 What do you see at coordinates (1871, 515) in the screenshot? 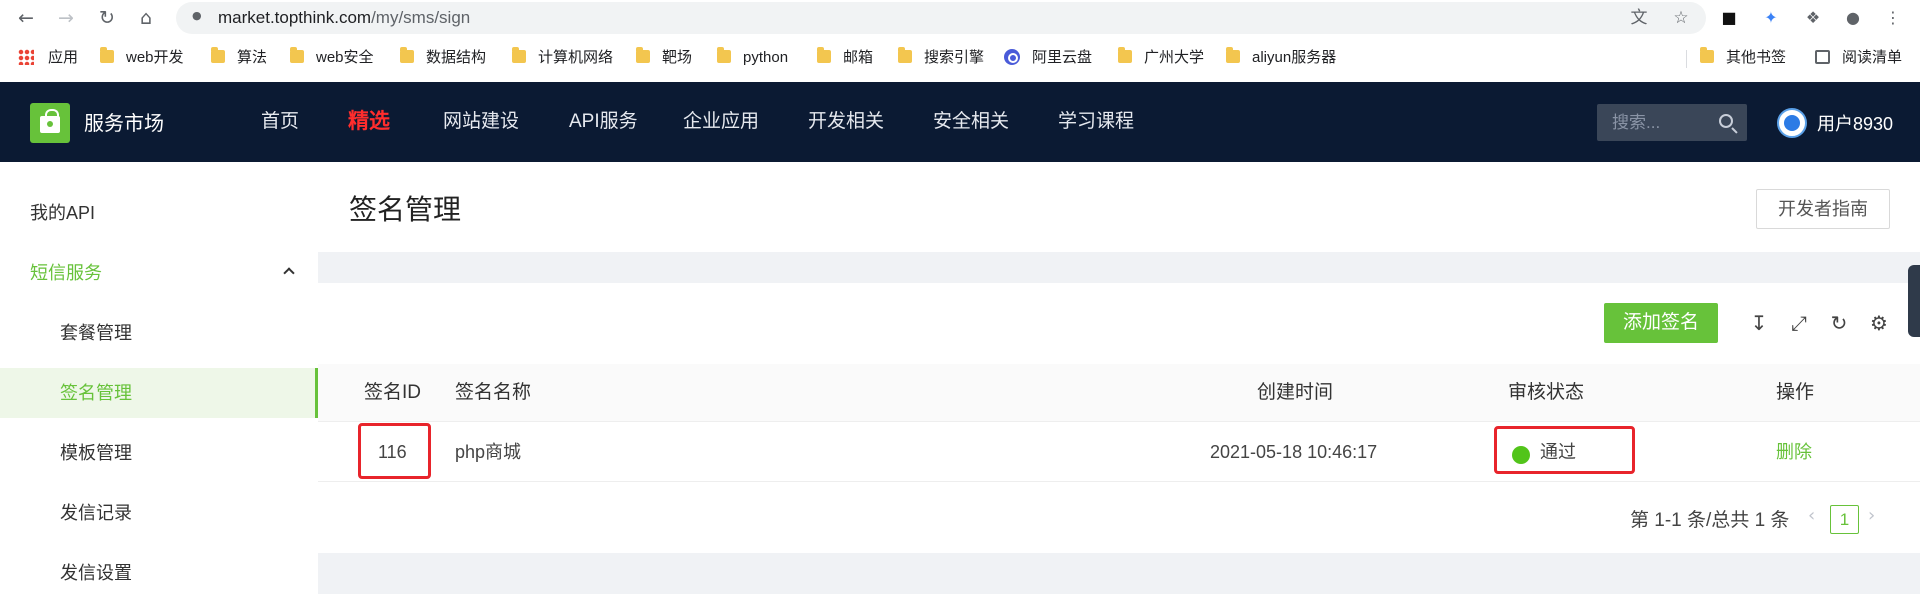
I see `next-page-icon: ›` at bounding box center [1871, 515].